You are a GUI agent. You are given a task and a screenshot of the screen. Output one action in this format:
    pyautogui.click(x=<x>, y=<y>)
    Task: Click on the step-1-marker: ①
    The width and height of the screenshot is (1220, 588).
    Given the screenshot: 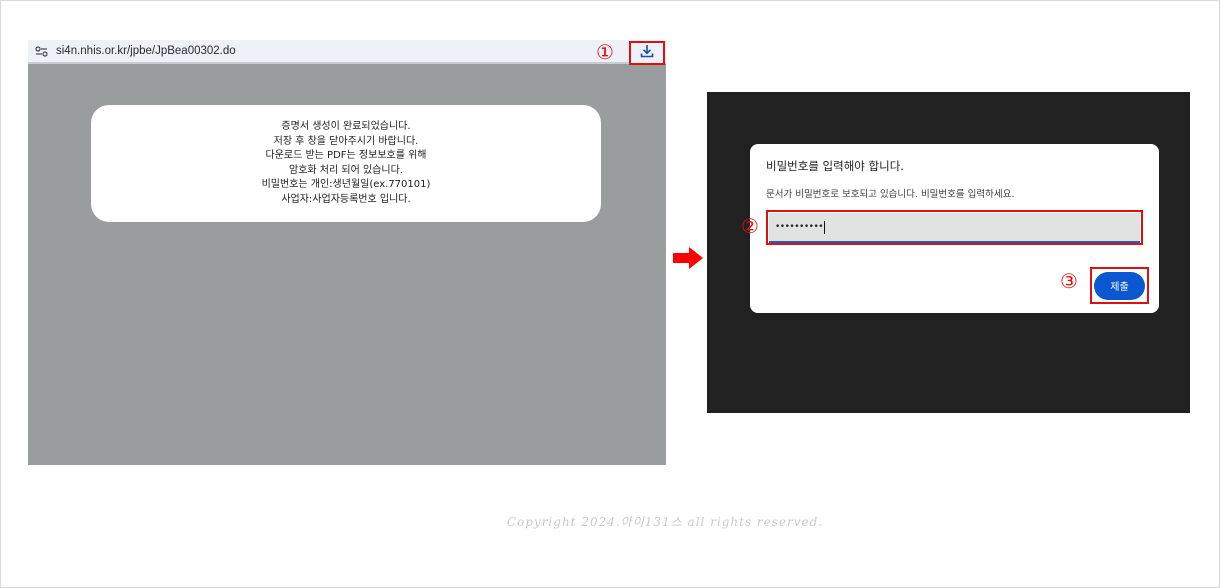 What is the action you would take?
    pyautogui.click(x=605, y=52)
    